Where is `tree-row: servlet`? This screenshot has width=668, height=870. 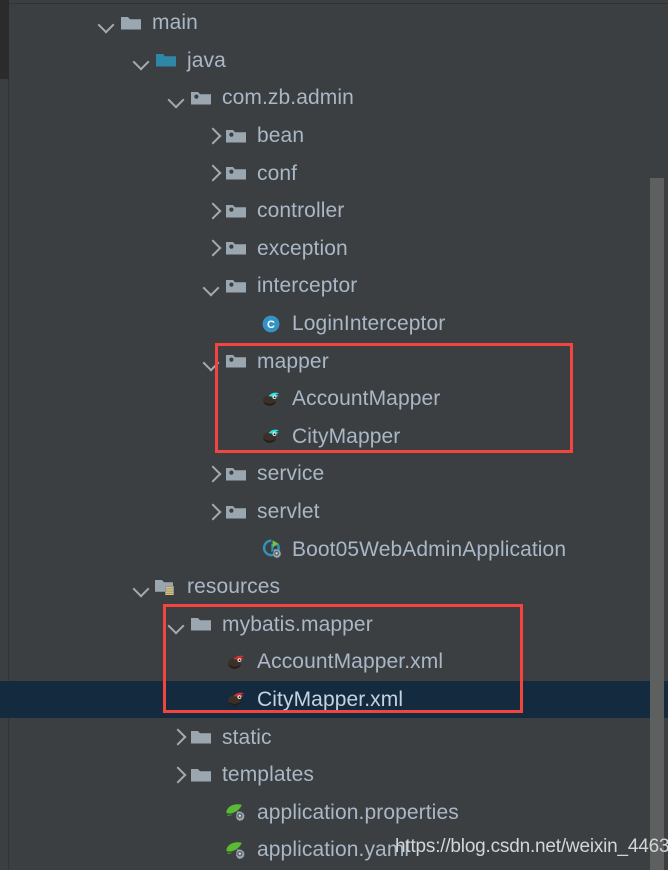
tree-row: servlet is located at coordinates (334, 512).